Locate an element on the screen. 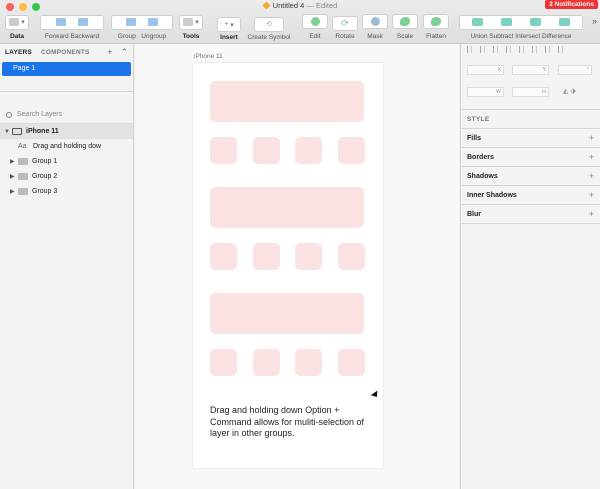  distribute-horizontal-icon is located at coordinates (508, 49).